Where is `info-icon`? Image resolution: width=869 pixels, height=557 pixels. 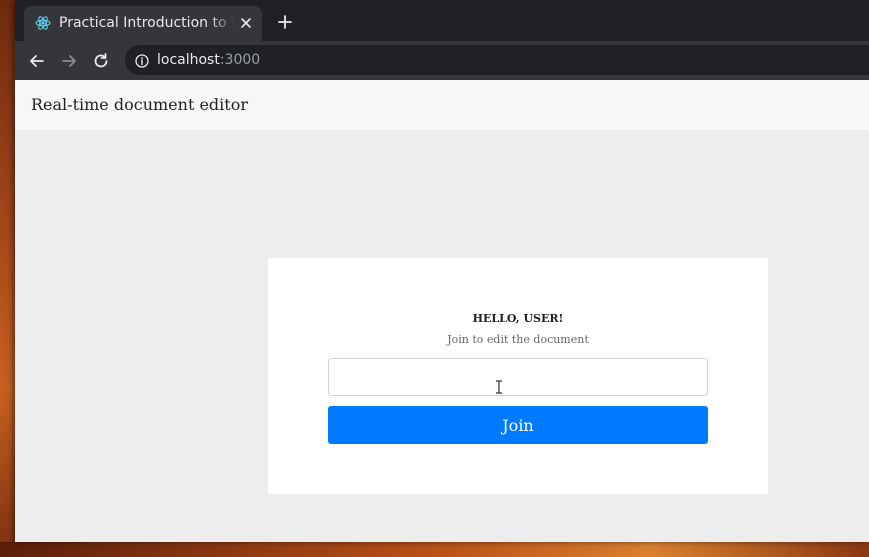
info-icon is located at coordinates (142, 60).